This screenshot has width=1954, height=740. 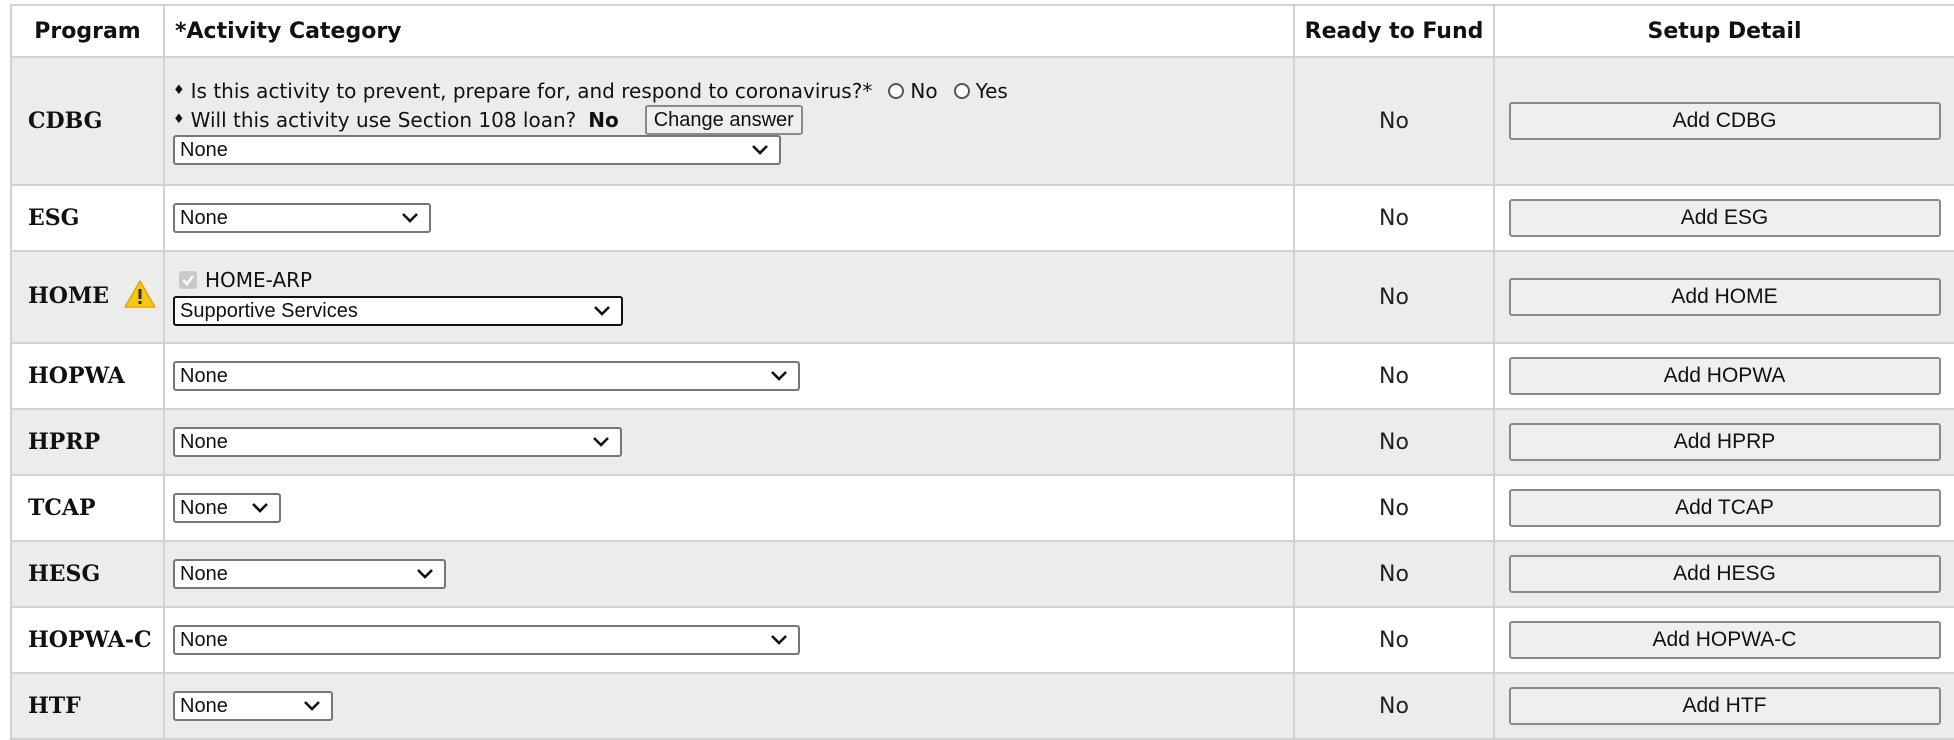 What do you see at coordinates (477, 150) in the screenshot?
I see `activity-category-select-cdbg: None` at bounding box center [477, 150].